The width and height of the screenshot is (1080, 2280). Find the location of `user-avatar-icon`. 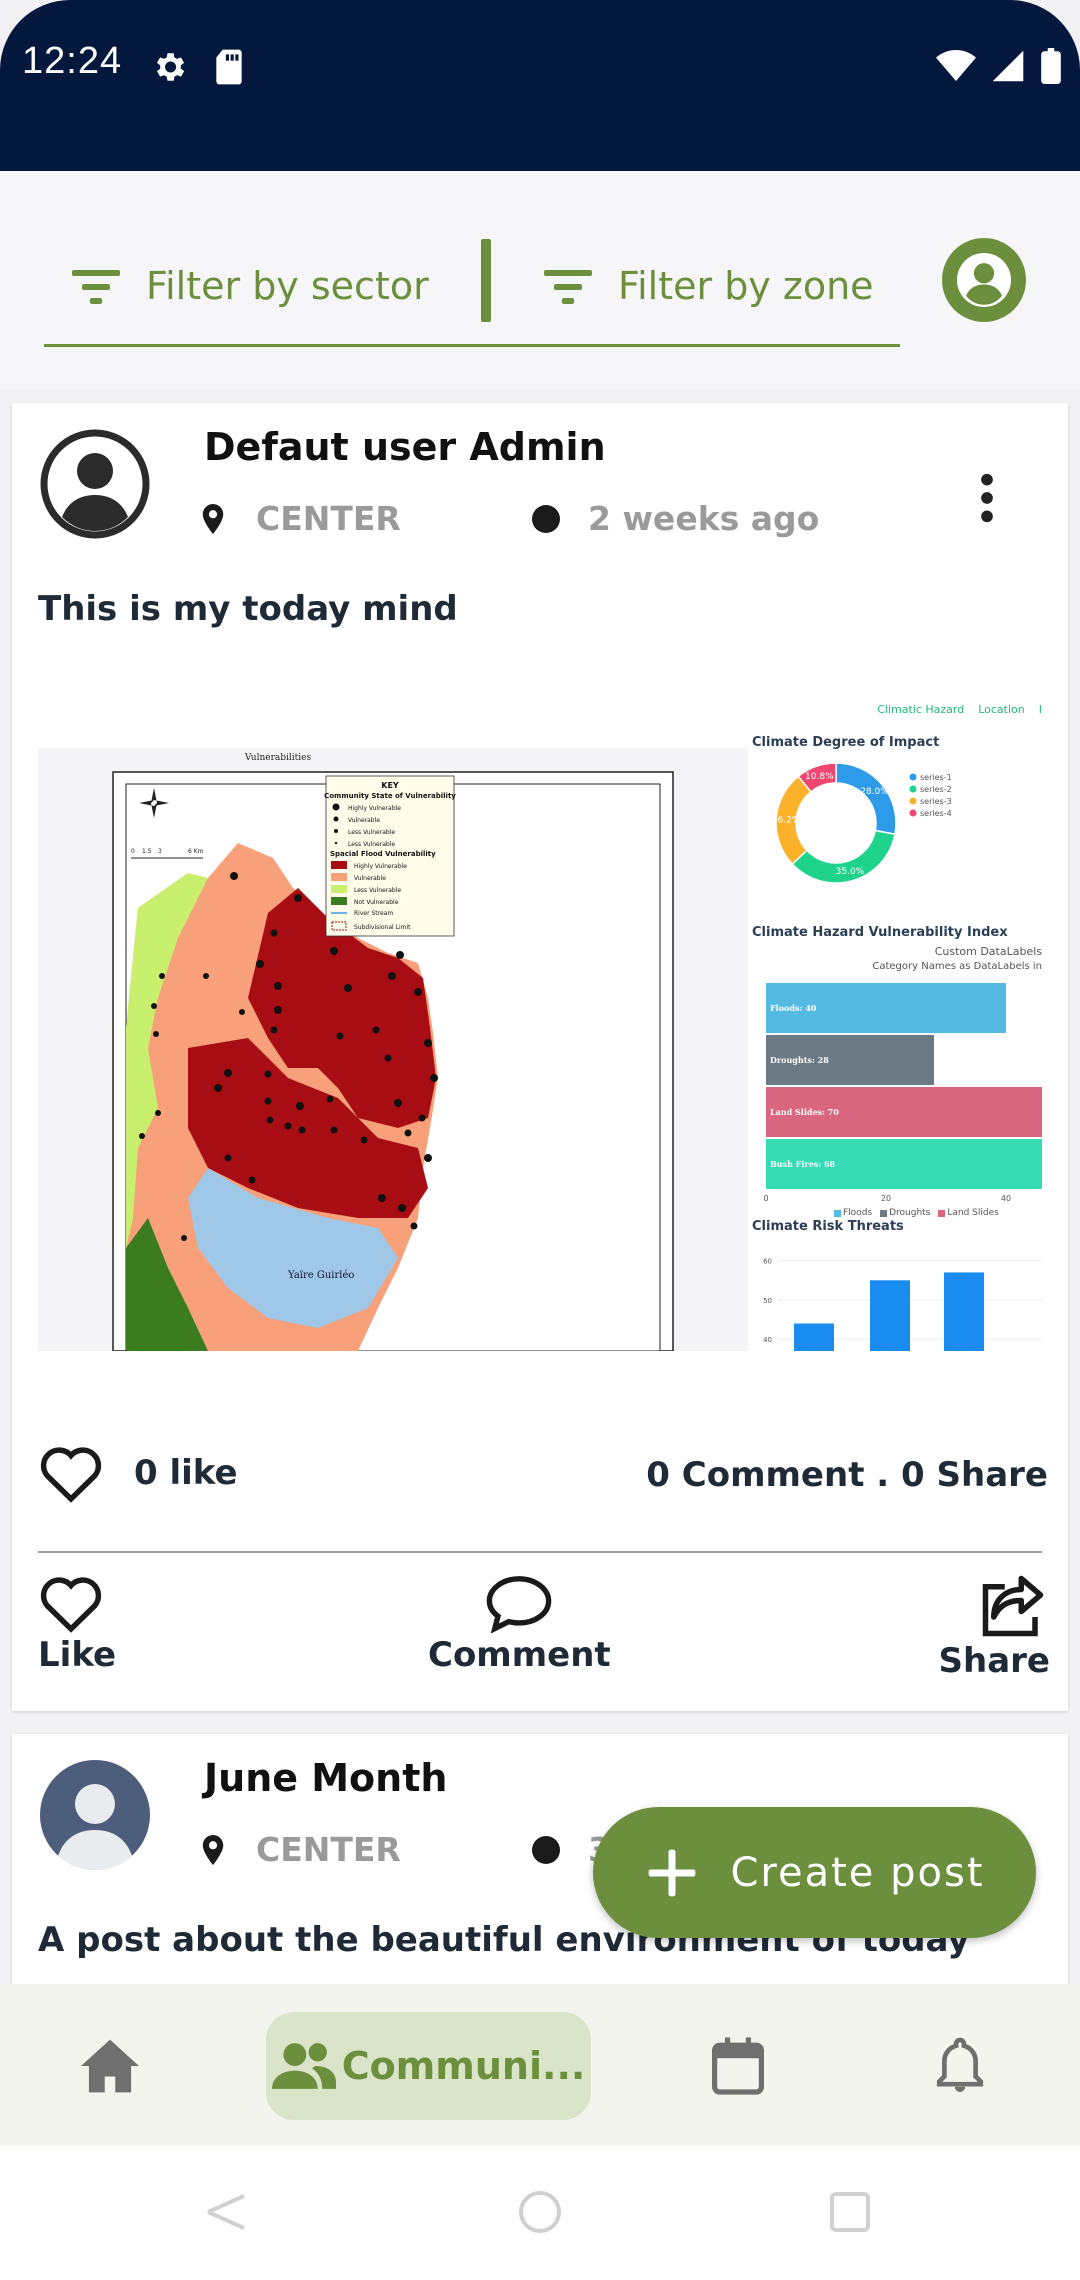

user-avatar-icon is located at coordinates (95, 1815).